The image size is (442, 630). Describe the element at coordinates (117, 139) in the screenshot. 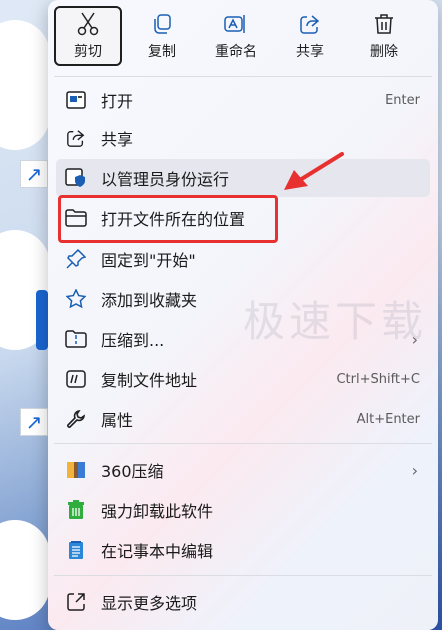

I see `menu-item-label: 共享` at that location.